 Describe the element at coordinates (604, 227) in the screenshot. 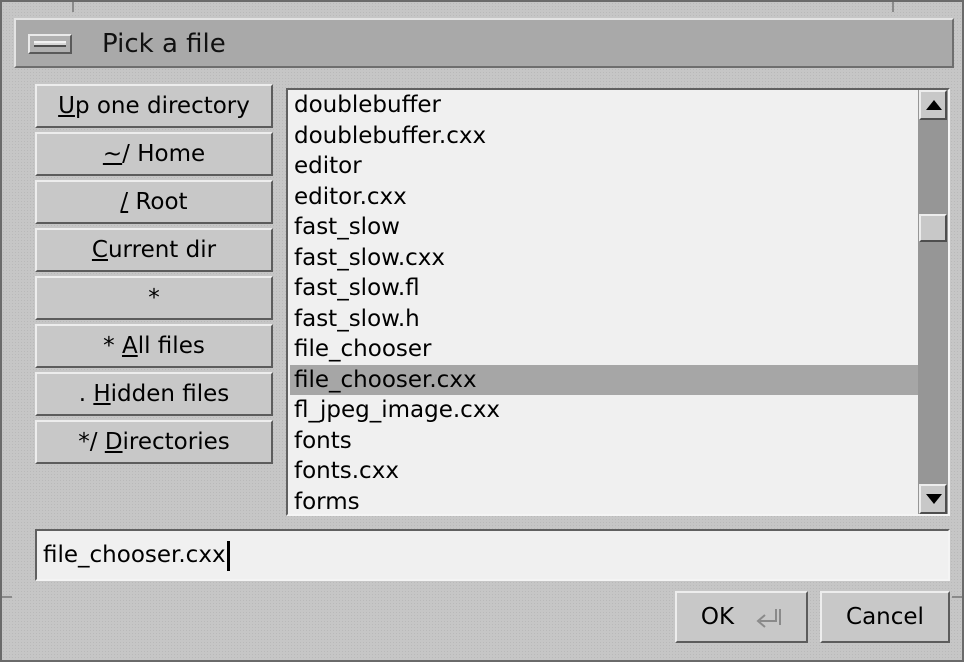

I see `list-item: fast_slow` at that location.